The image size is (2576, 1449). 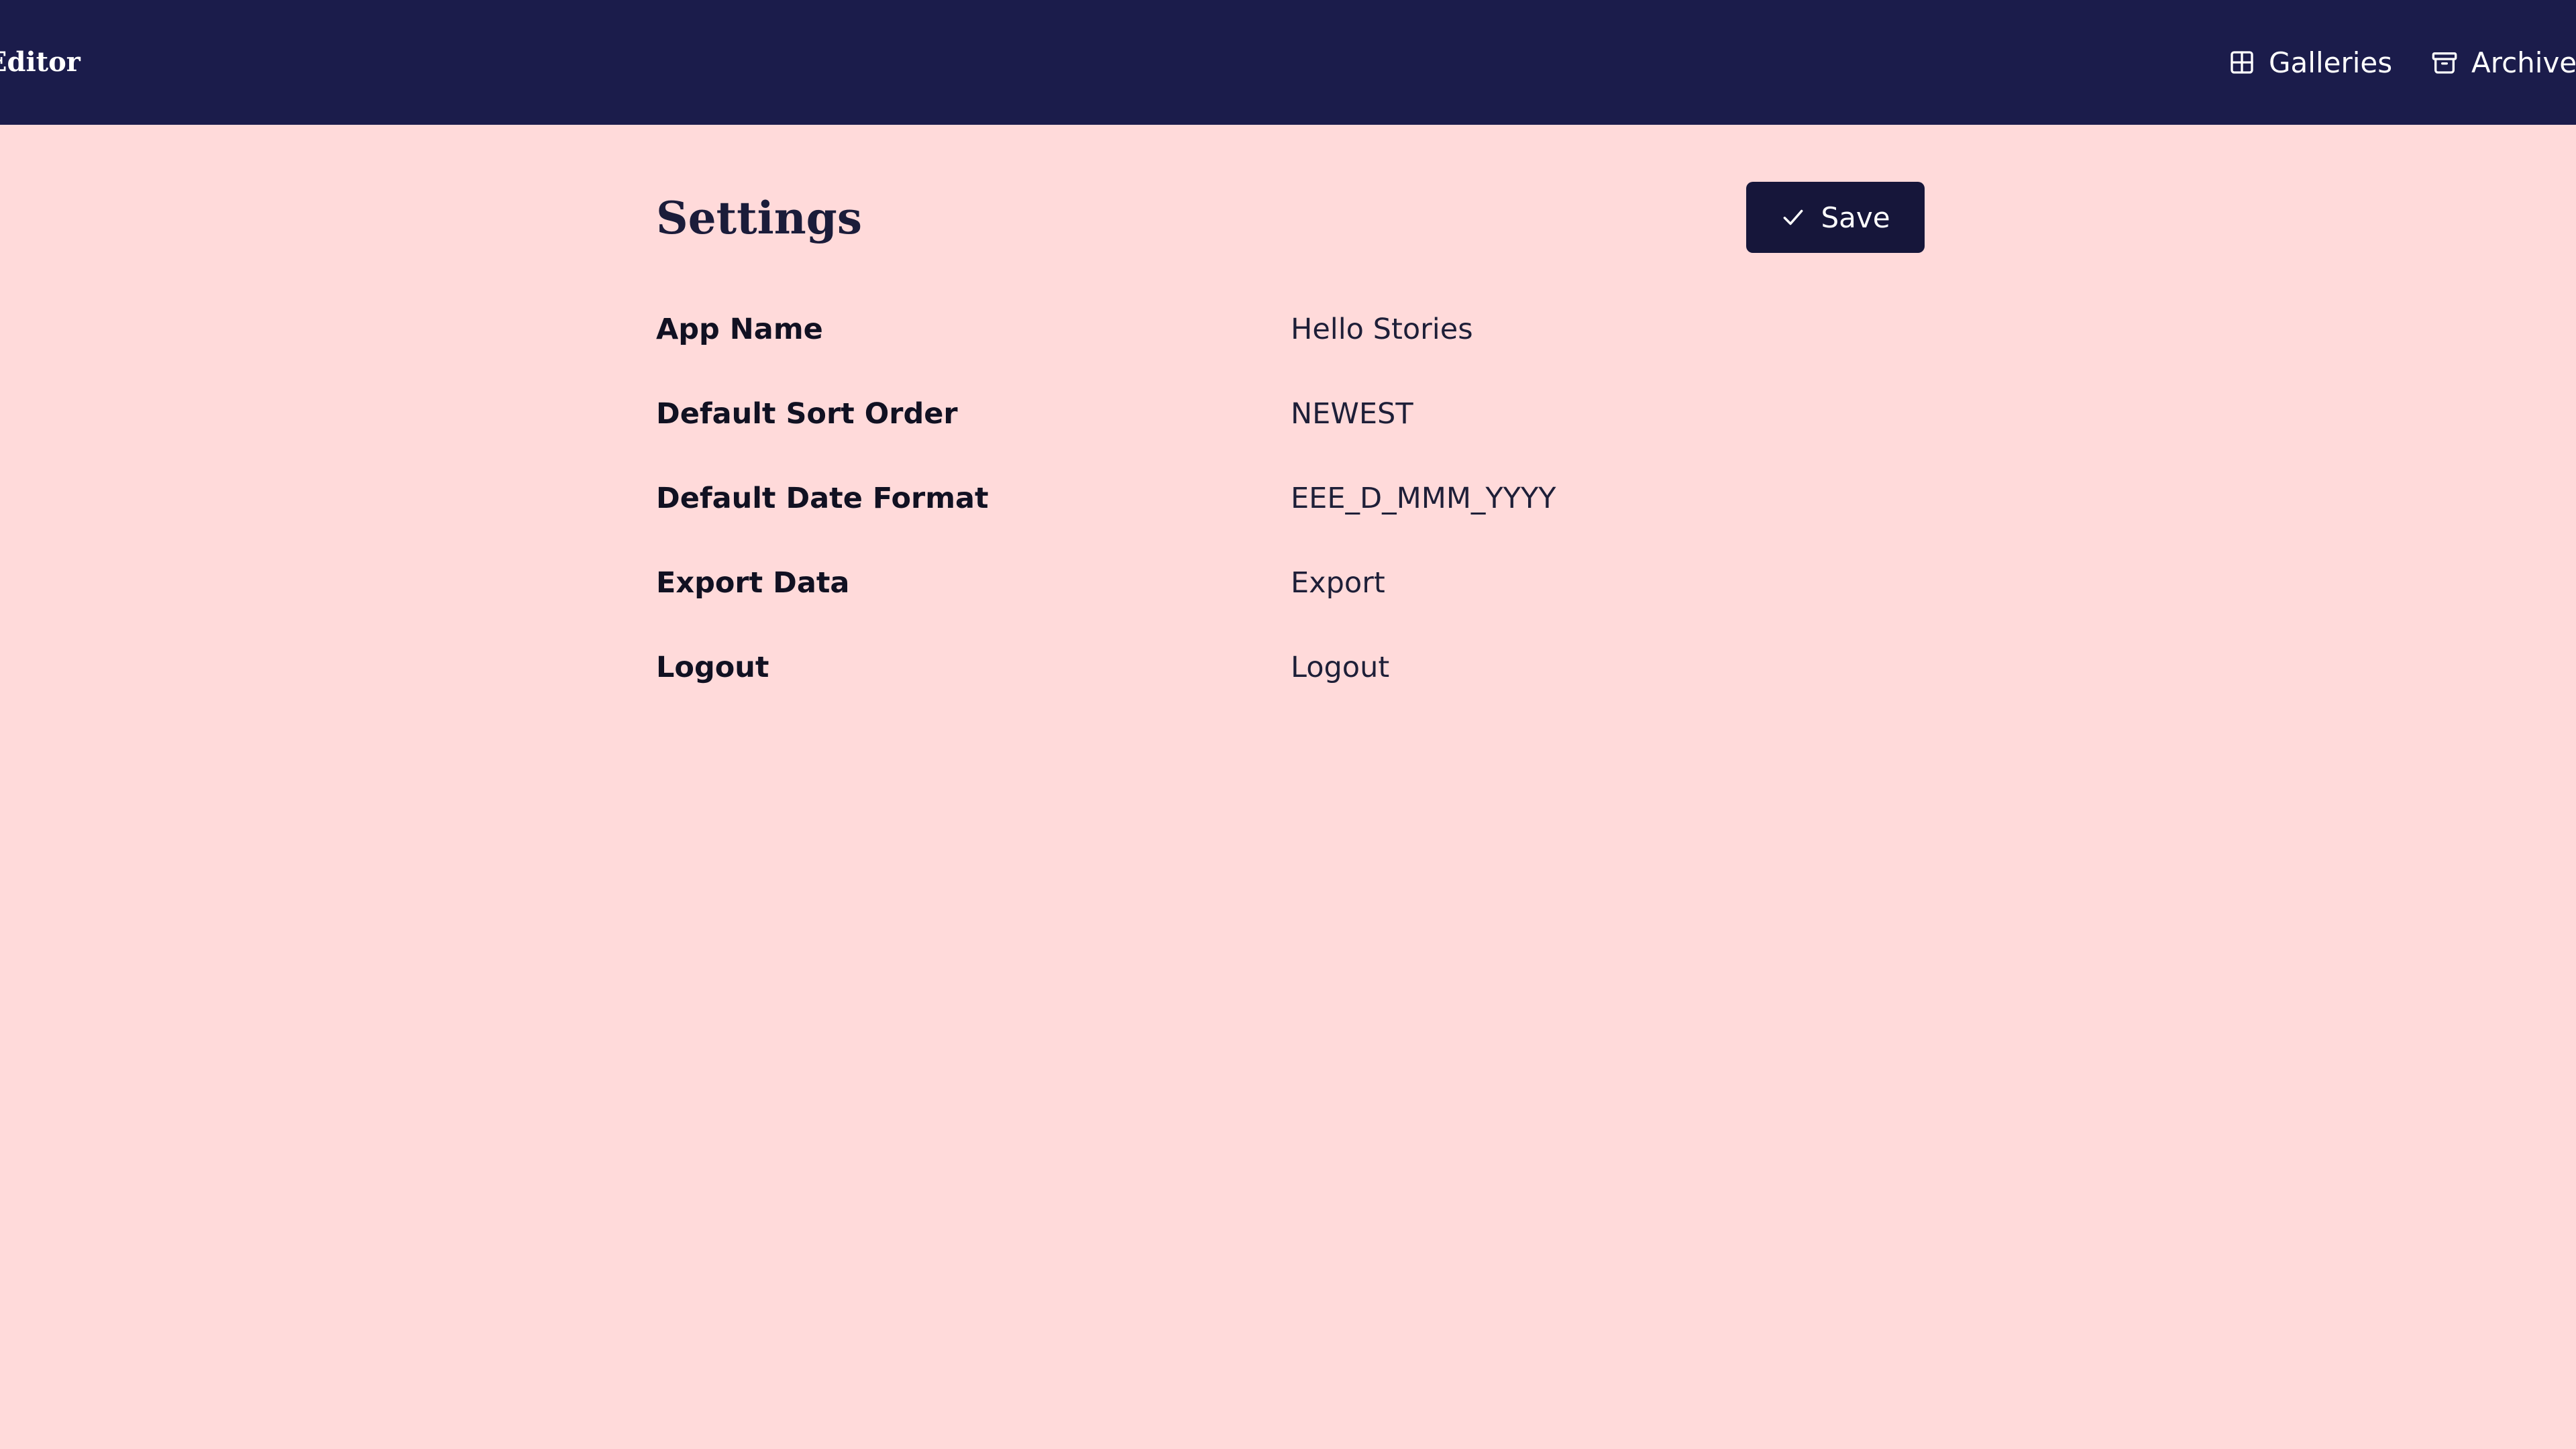 What do you see at coordinates (712, 667) in the screenshot?
I see `setting-label: Logout` at bounding box center [712, 667].